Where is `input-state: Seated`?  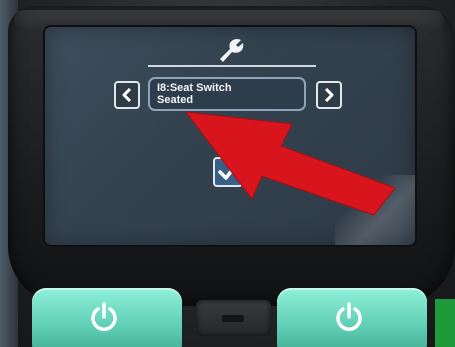
input-state: Seated is located at coordinates (175, 100).